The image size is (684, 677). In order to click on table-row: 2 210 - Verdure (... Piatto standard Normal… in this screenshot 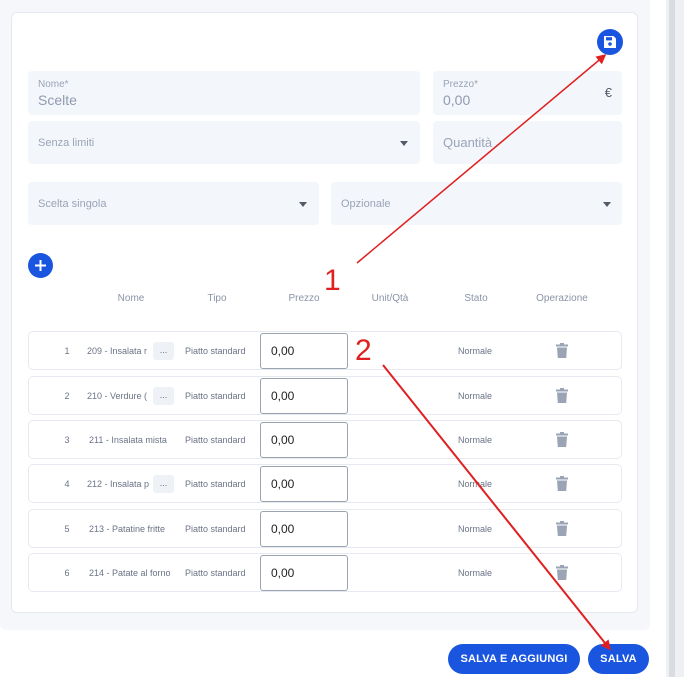, I will do `click(325, 395)`.